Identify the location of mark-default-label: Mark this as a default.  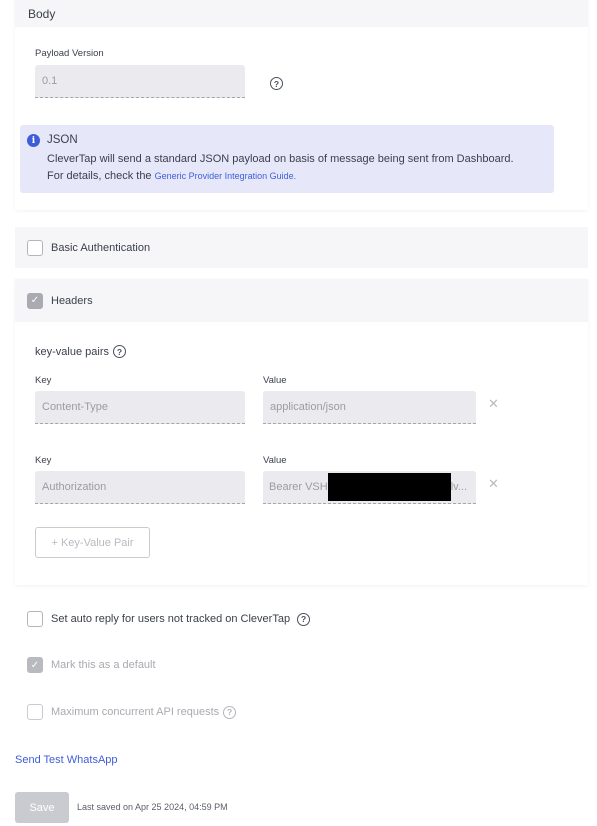
(103, 665).